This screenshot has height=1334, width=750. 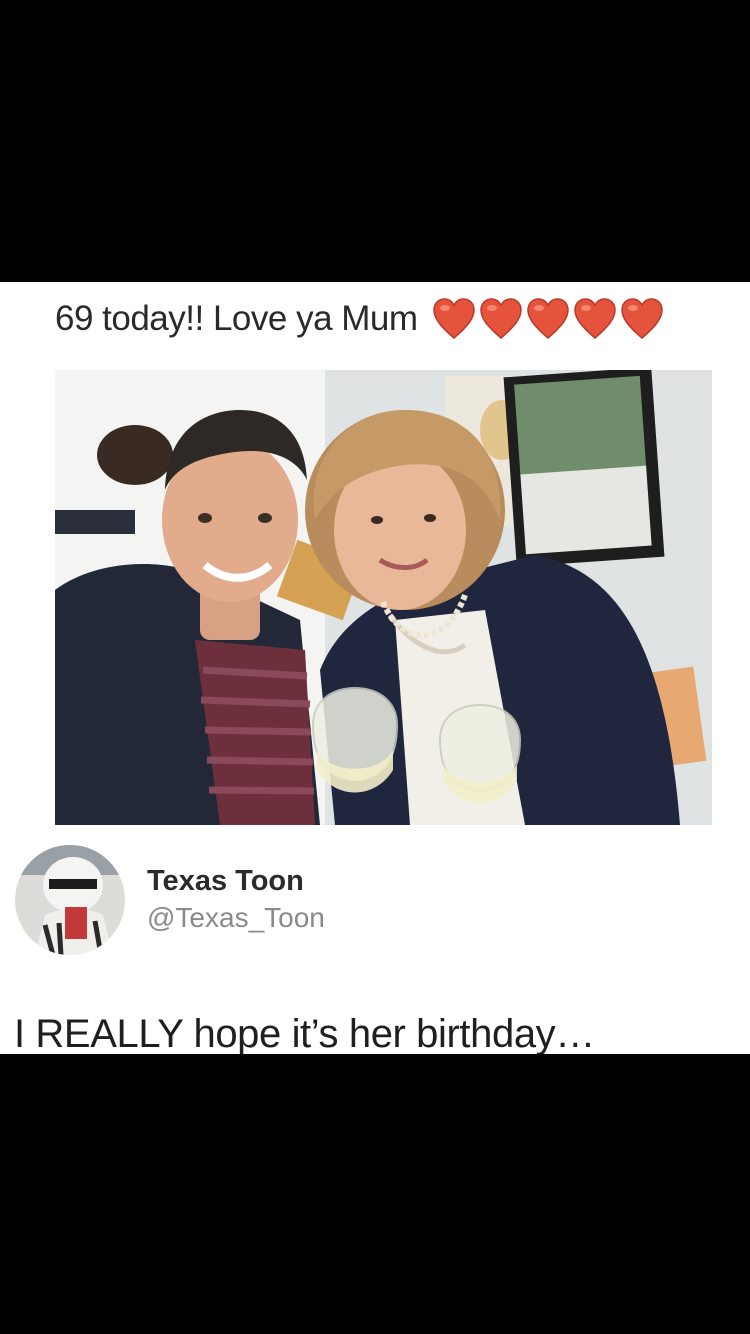 I want to click on author-text: Texas Toon @Texas_Toon, so click(x=236, y=900).